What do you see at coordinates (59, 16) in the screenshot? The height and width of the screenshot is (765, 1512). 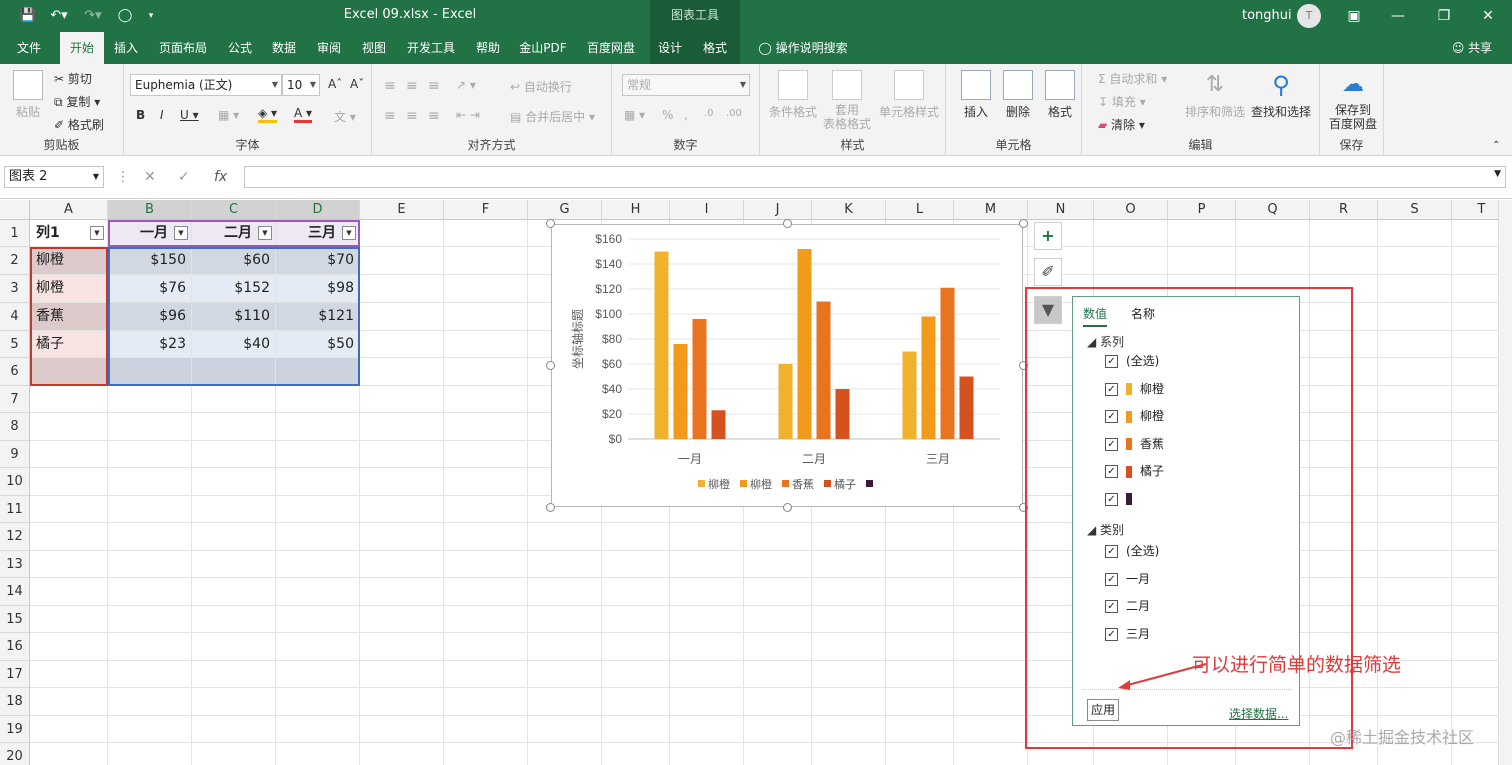 I see `undo-icon: ↶▾` at bounding box center [59, 16].